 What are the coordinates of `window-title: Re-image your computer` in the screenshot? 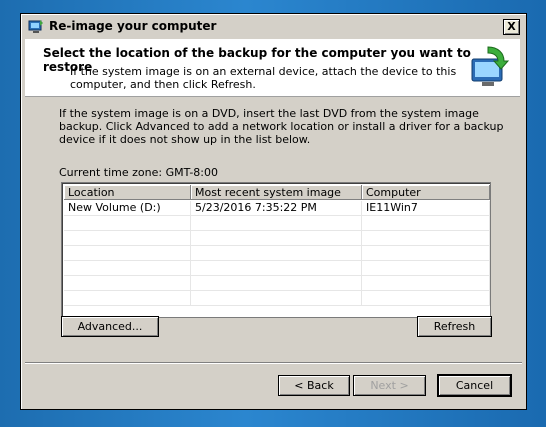 It's located at (133, 26).